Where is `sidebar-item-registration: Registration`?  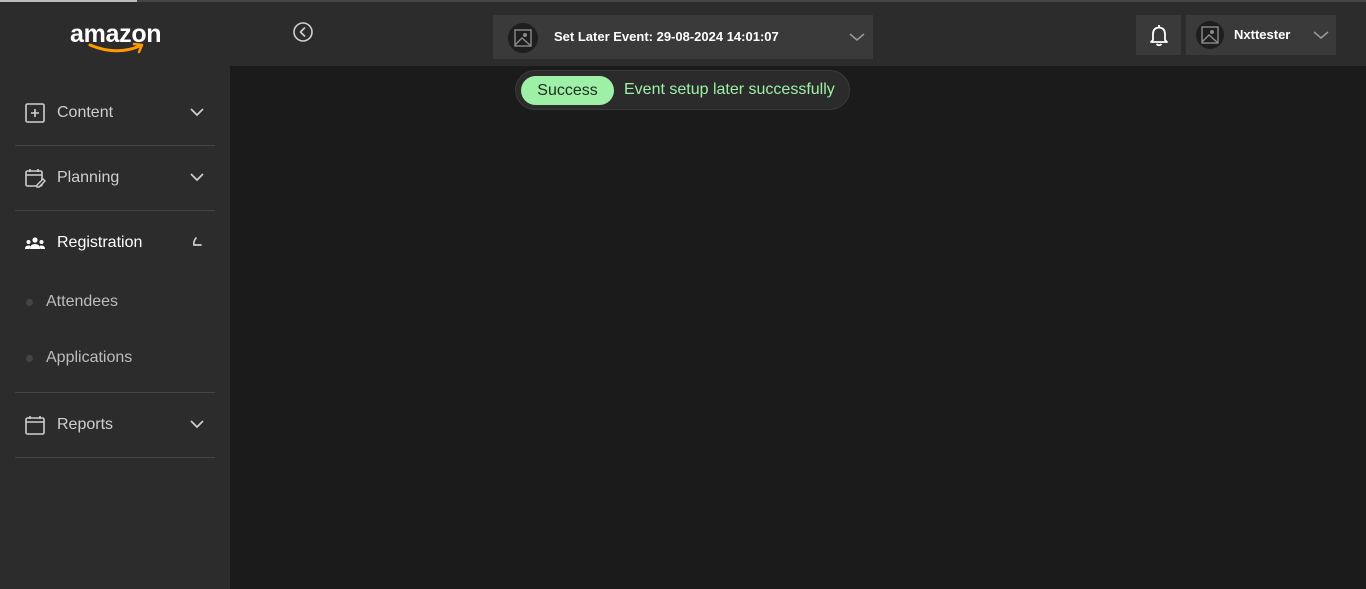
sidebar-item-registration: Registration is located at coordinates (115, 242).